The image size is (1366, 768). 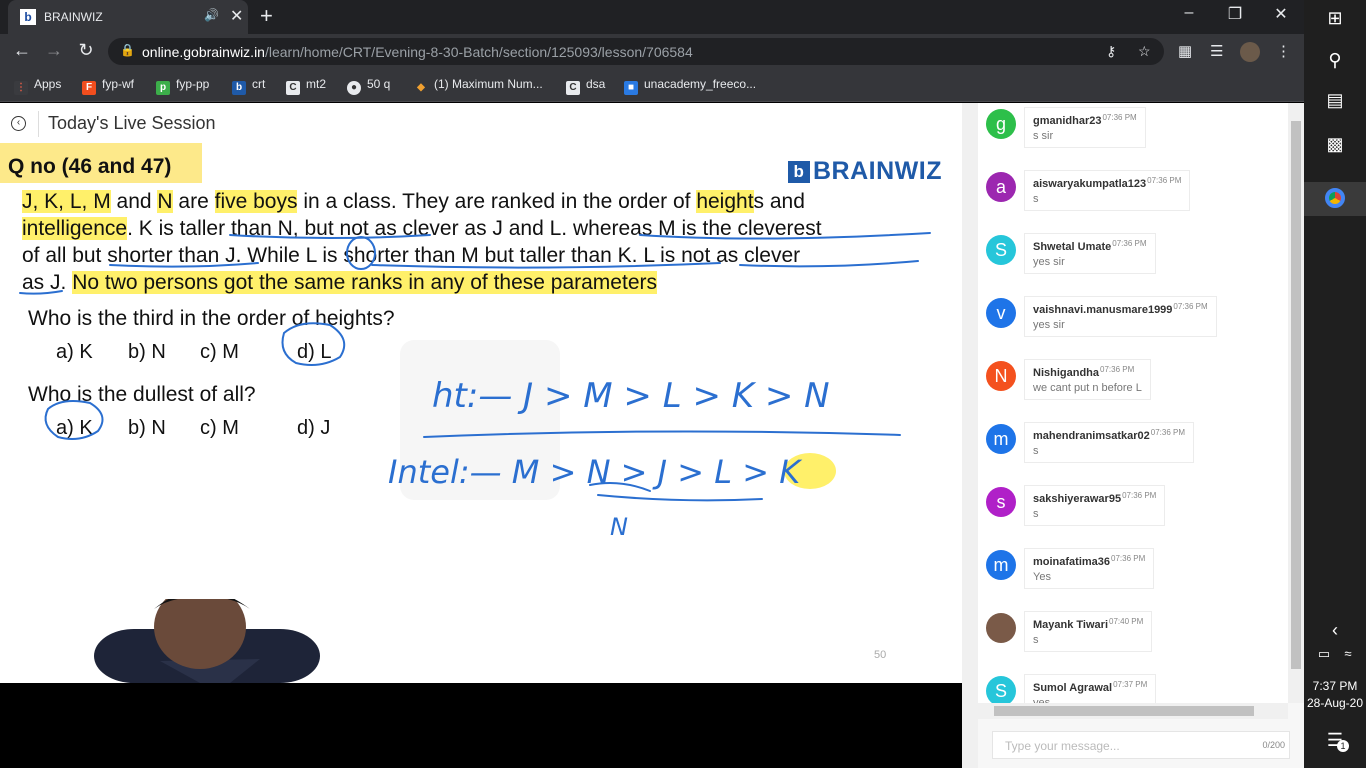 I want to click on chat-username: aiswaryakumpatla123, so click(x=1090, y=184).